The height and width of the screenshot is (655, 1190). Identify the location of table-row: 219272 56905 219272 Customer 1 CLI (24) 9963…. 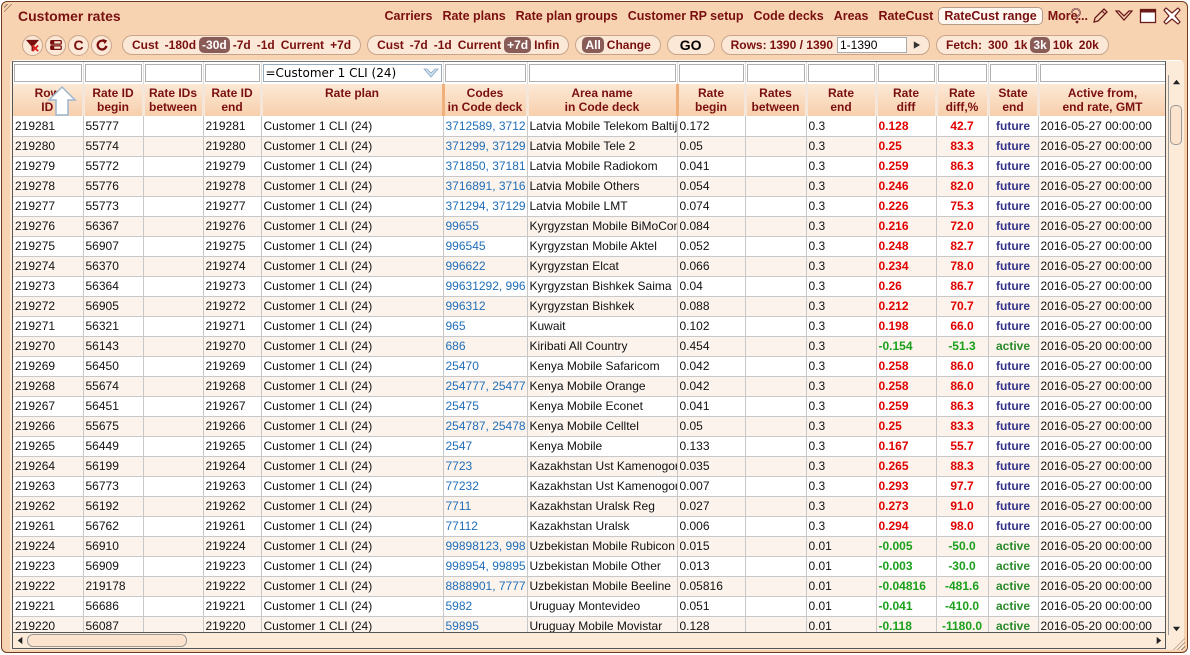
(589, 306).